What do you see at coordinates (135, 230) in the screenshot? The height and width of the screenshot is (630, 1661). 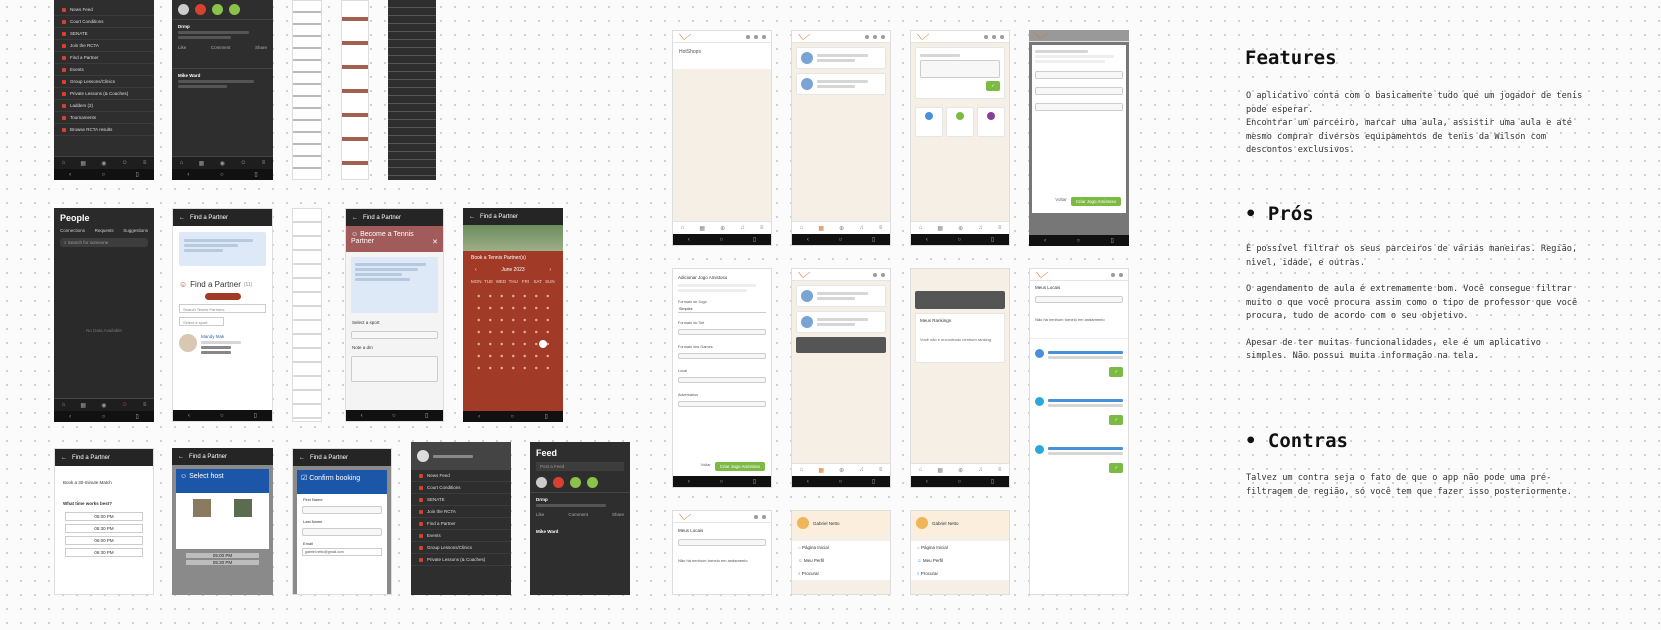 I see `tab-suggestions: Suggestions` at bounding box center [135, 230].